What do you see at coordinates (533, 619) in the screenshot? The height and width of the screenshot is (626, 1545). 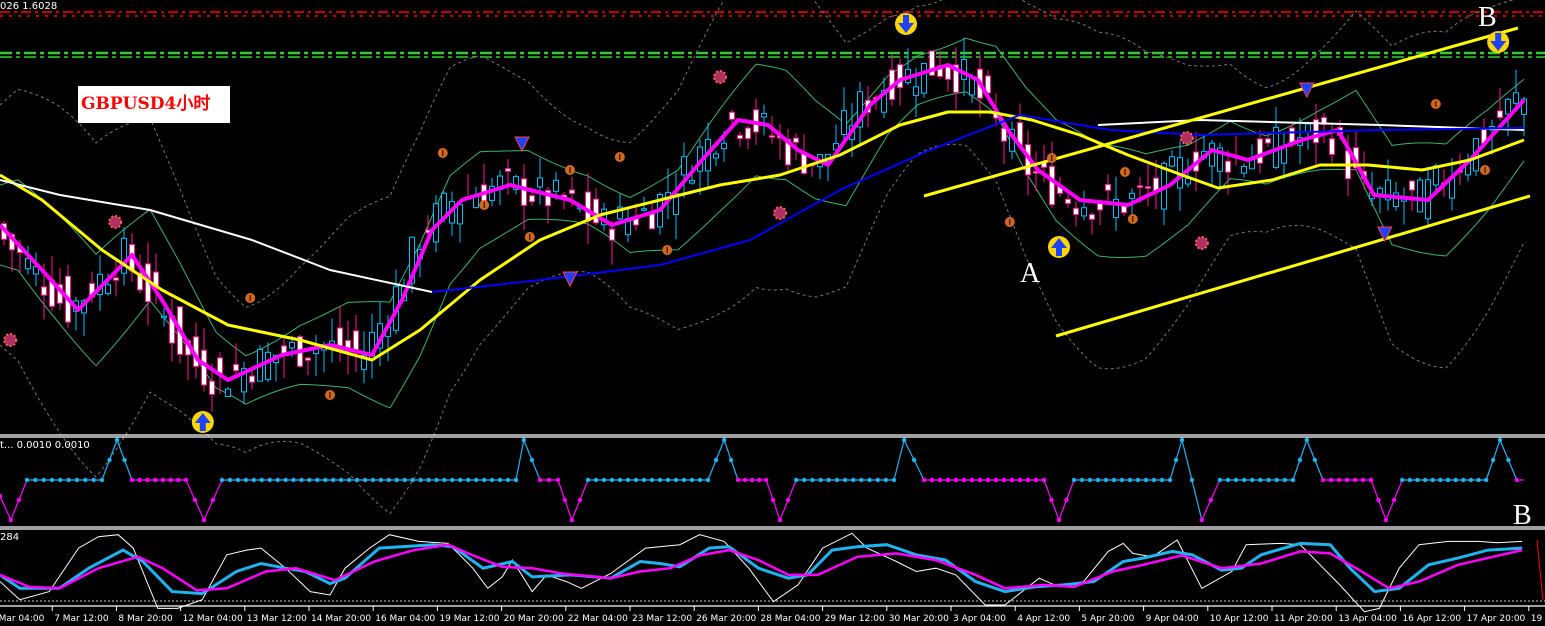 I see `x-tick-label: 20 Mar 20:00` at bounding box center [533, 619].